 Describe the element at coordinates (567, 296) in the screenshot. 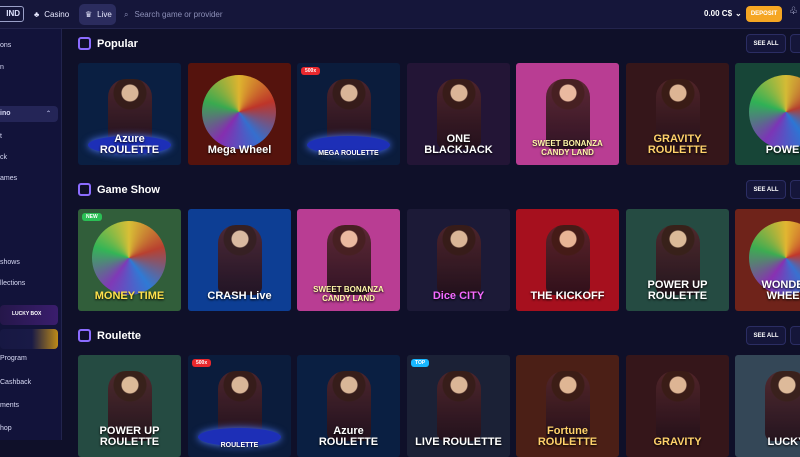

I see `game-title: THE KICKOFF` at that location.